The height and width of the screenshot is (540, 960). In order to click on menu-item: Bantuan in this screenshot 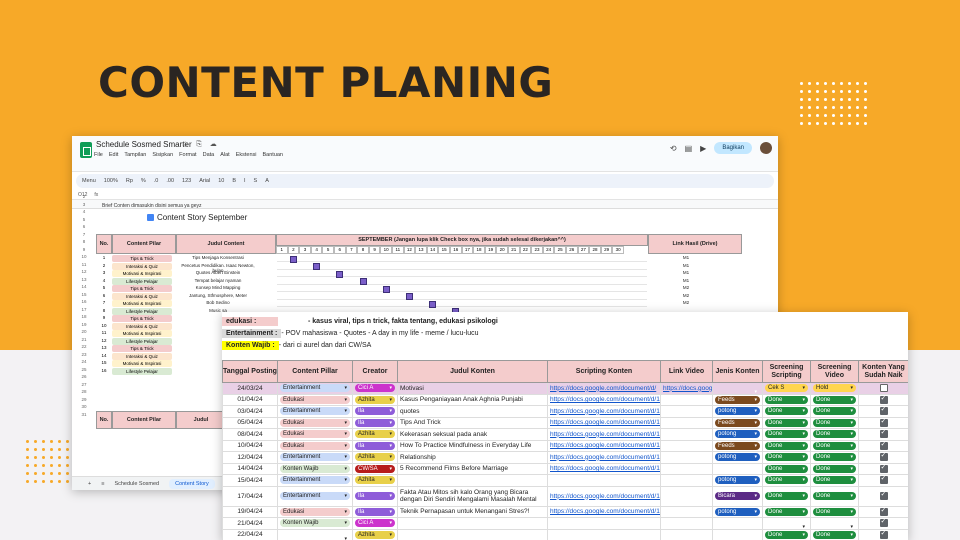, I will do `click(273, 155)`.